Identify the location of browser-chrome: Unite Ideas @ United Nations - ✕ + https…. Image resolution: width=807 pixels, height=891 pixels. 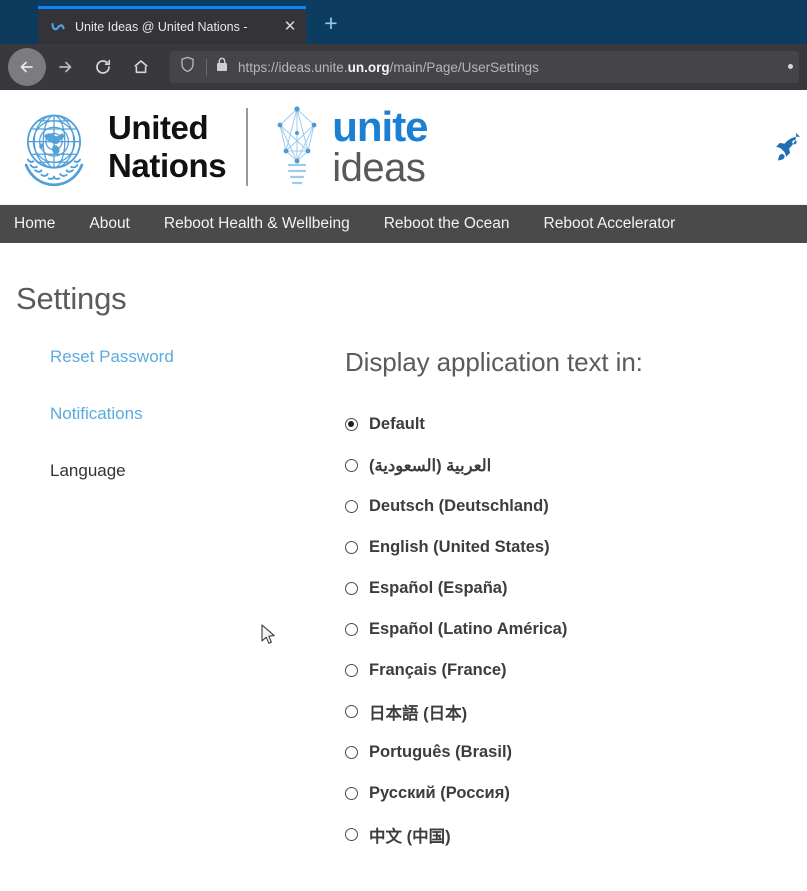
(403, 45).